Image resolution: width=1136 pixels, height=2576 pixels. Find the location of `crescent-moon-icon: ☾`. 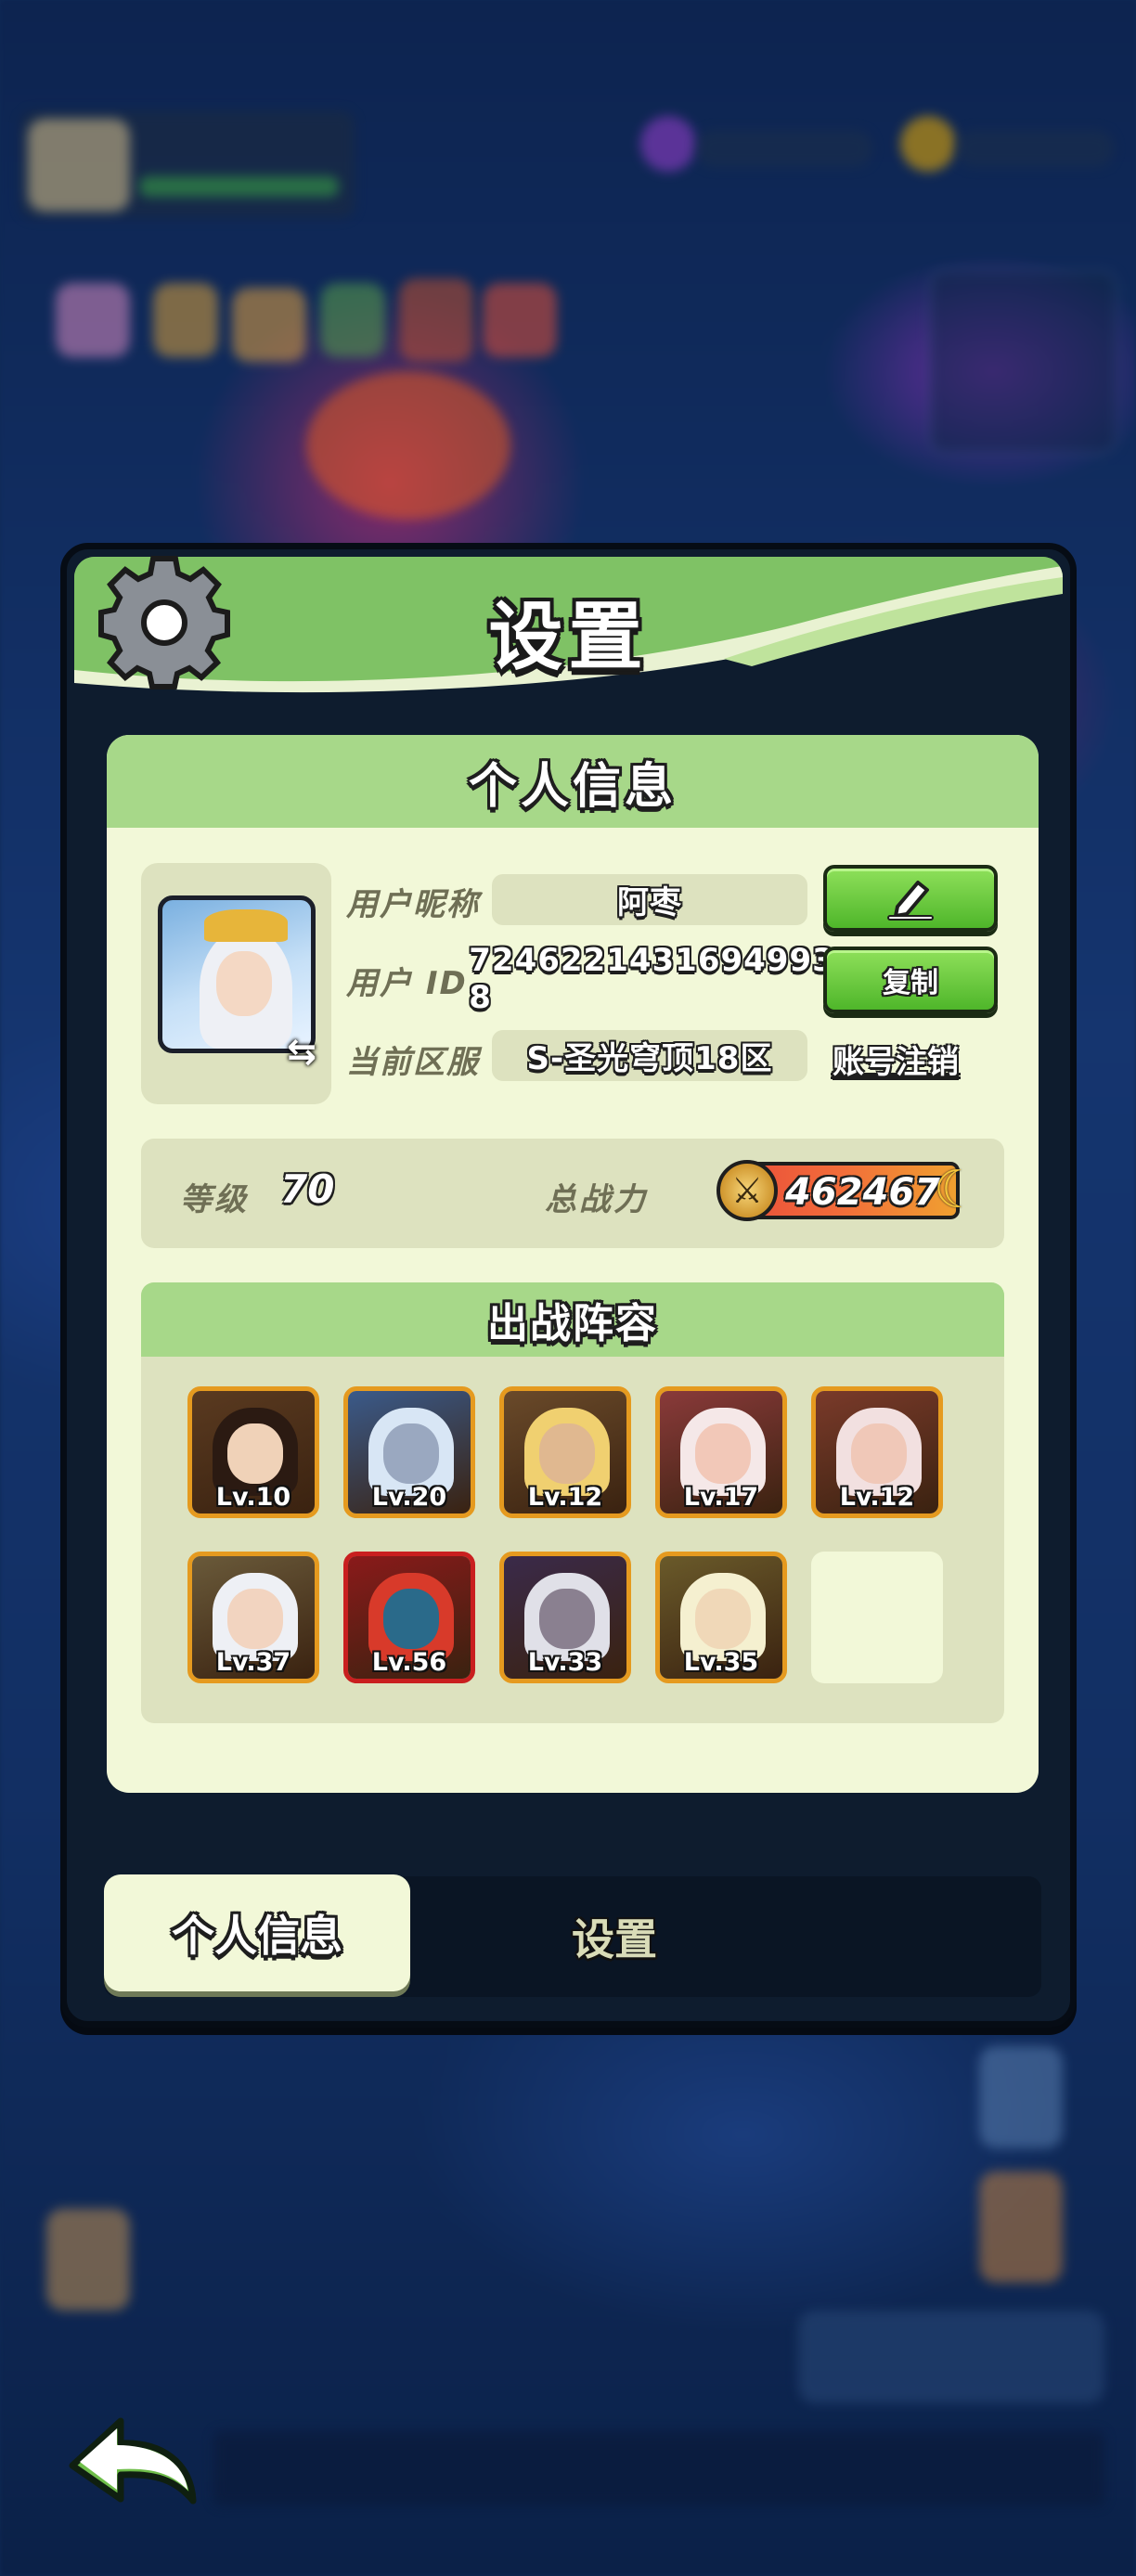

crescent-moon-icon: ☾ is located at coordinates (956, 1190).